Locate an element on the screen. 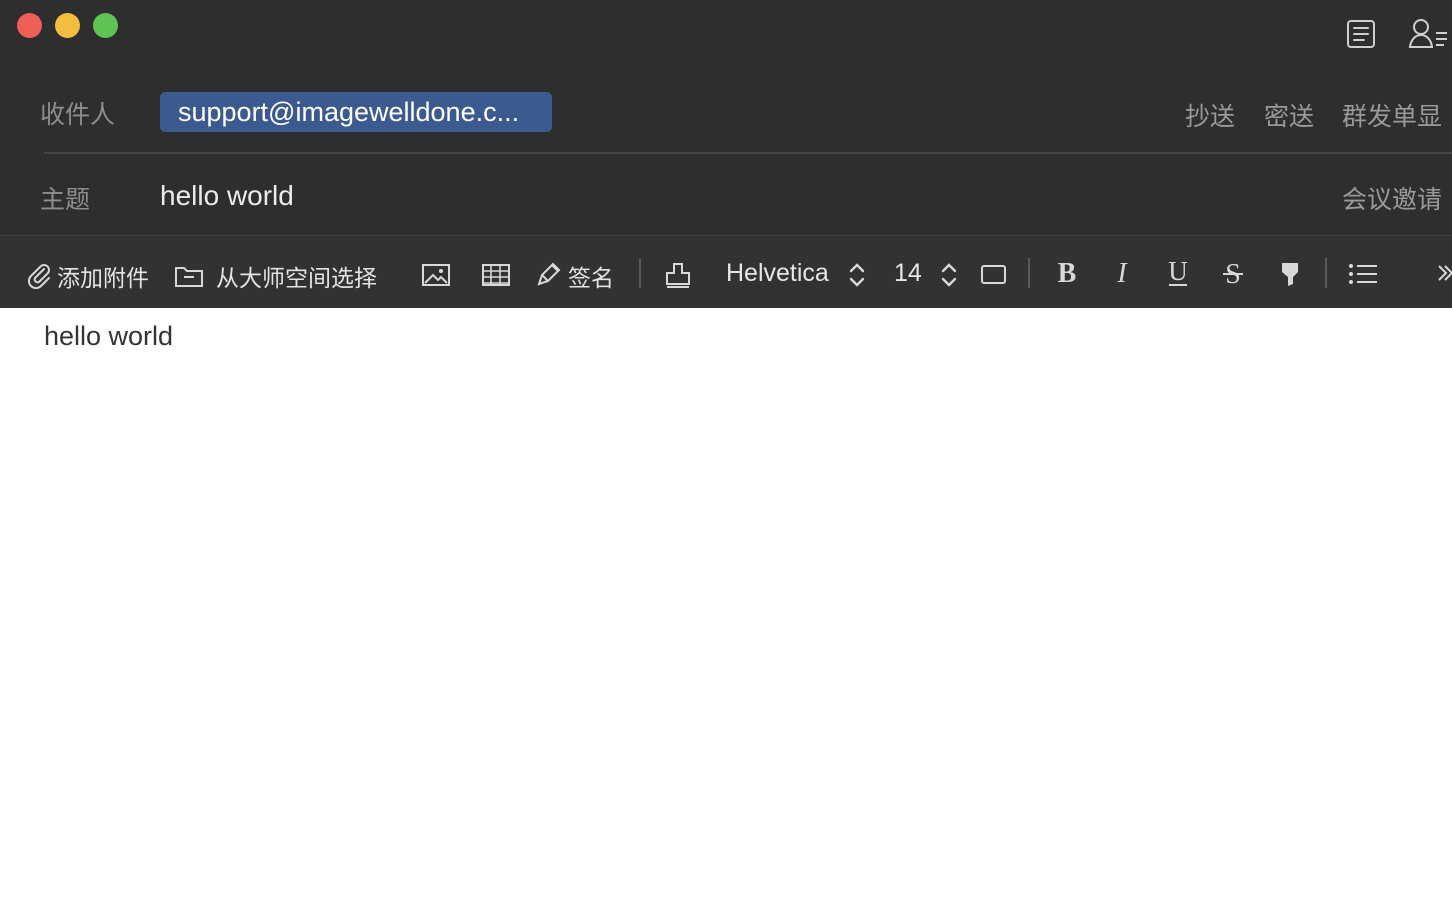  signature-button: 签名 is located at coordinates (591, 276).